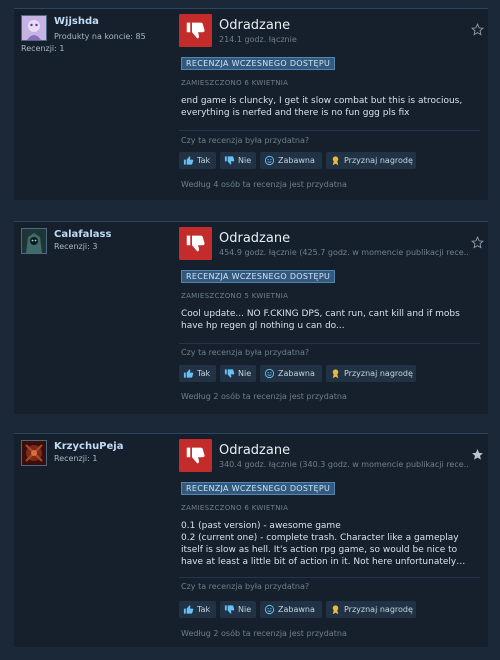  I want to click on username: KrzychuPeja, so click(88, 446).